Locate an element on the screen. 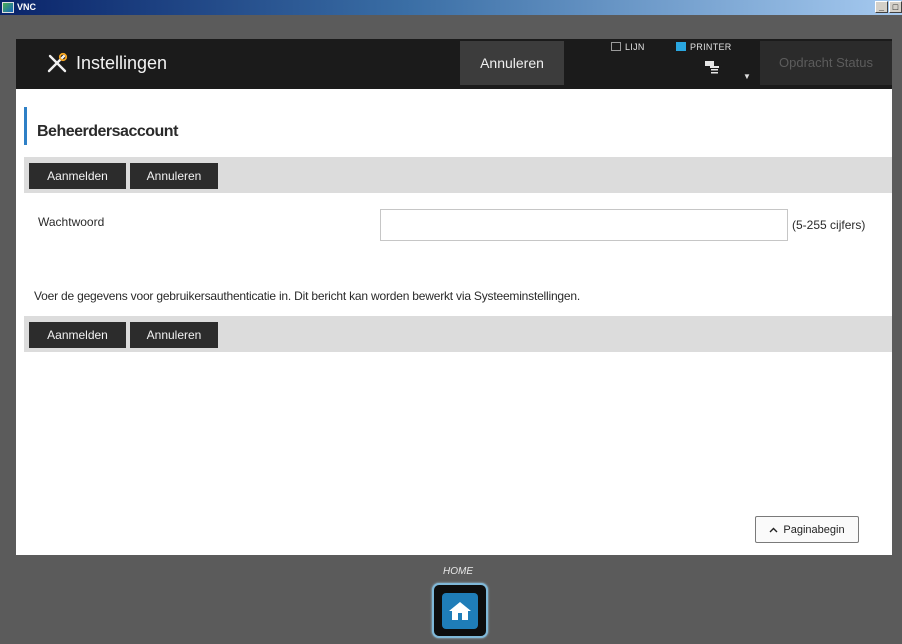 The image size is (902, 644). password-hint: (5-255 cijfers) is located at coordinates (829, 225).